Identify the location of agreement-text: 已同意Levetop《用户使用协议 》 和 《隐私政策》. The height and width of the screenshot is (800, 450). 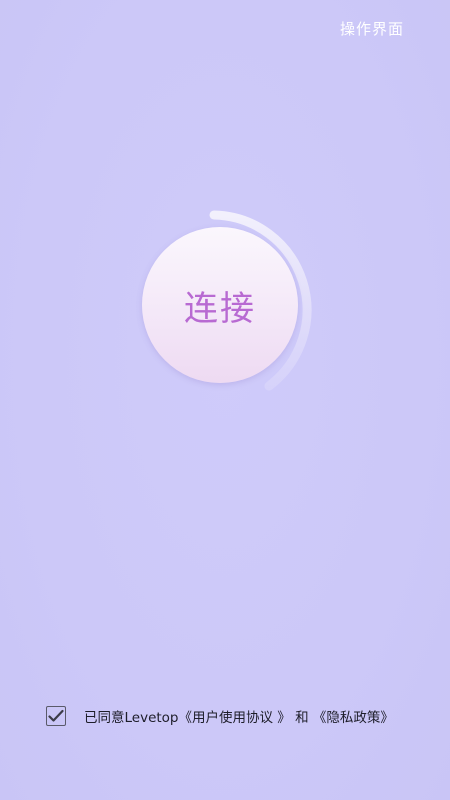
(239, 716).